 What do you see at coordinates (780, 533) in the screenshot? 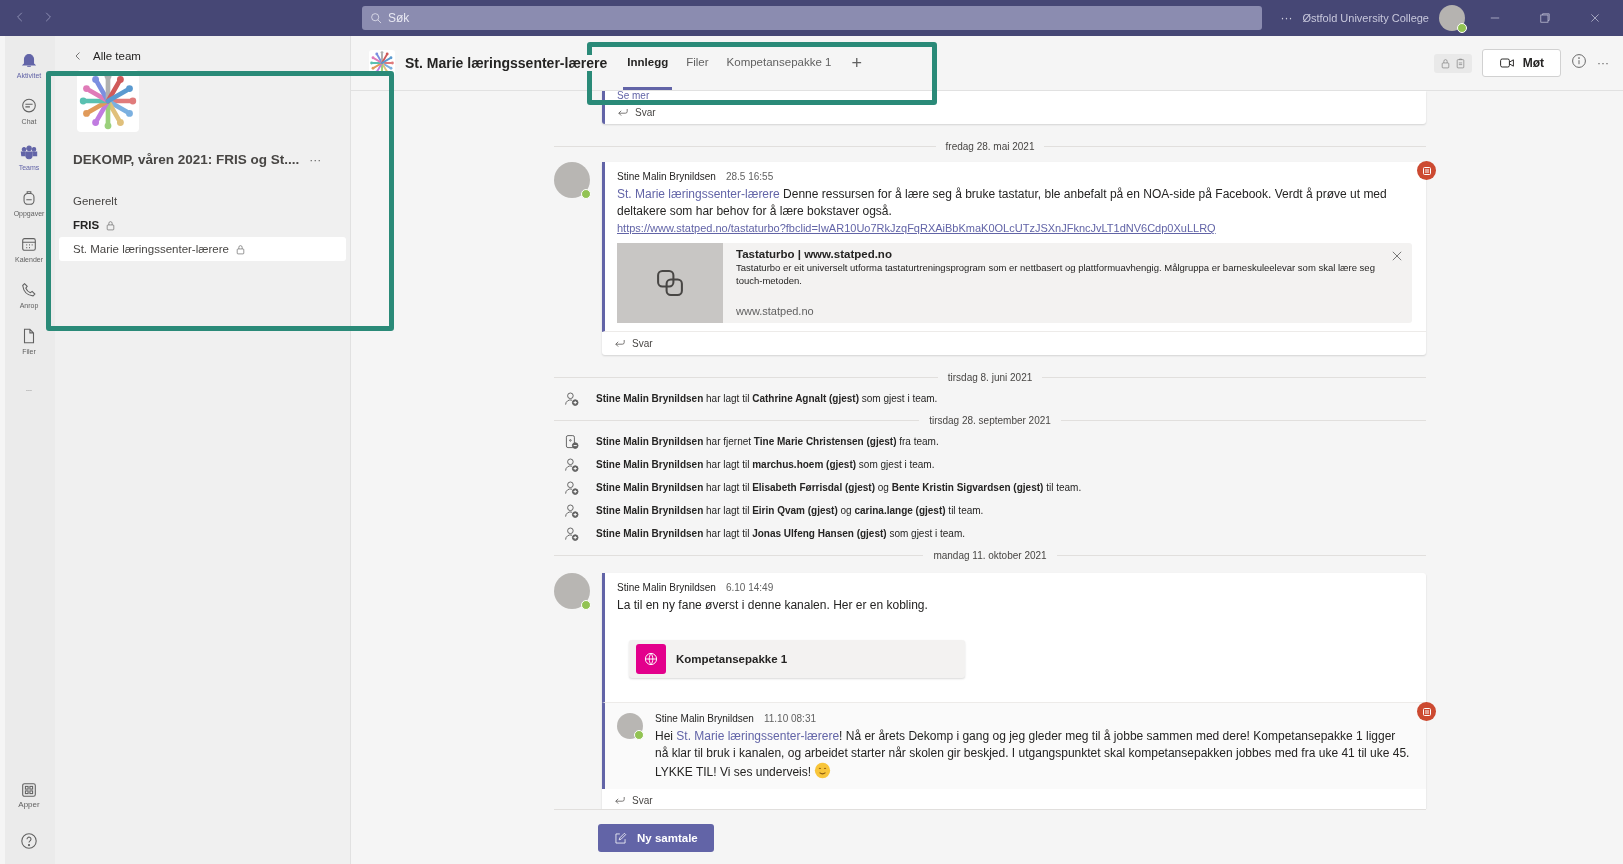
I see `activity-text: Stine Malin Brynildsen har lagt til Jonas Ulfeng Hansen (gjest) som gjest i team.` at bounding box center [780, 533].